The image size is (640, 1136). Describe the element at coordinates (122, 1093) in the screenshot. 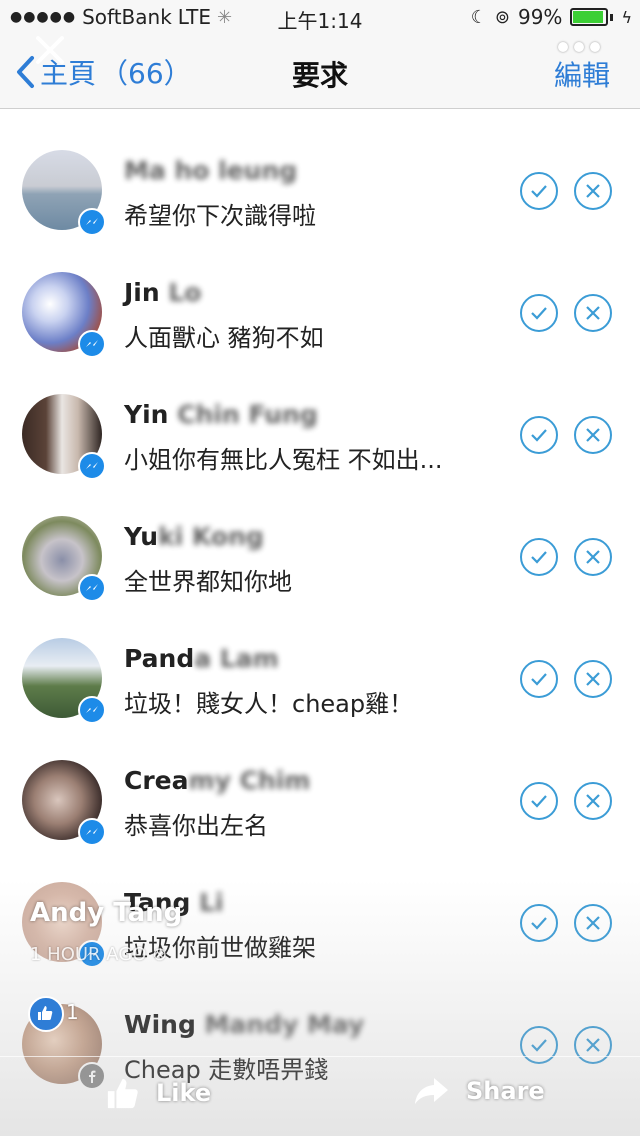

I see `thumbs-up-icon` at that location.